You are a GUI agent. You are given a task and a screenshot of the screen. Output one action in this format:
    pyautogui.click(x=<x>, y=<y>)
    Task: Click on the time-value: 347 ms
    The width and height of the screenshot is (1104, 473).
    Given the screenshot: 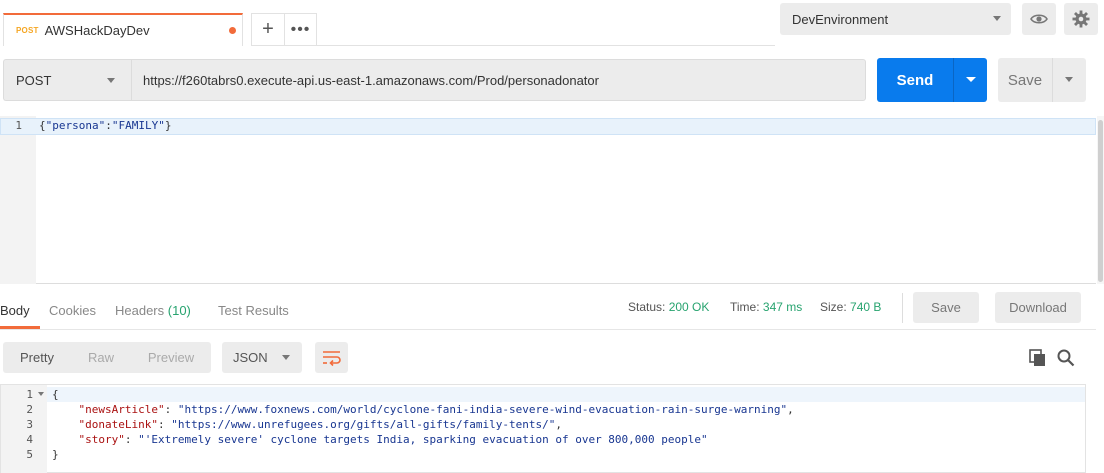 What is the action you would take?
    pyautogui.click(x=782, y=307)
    